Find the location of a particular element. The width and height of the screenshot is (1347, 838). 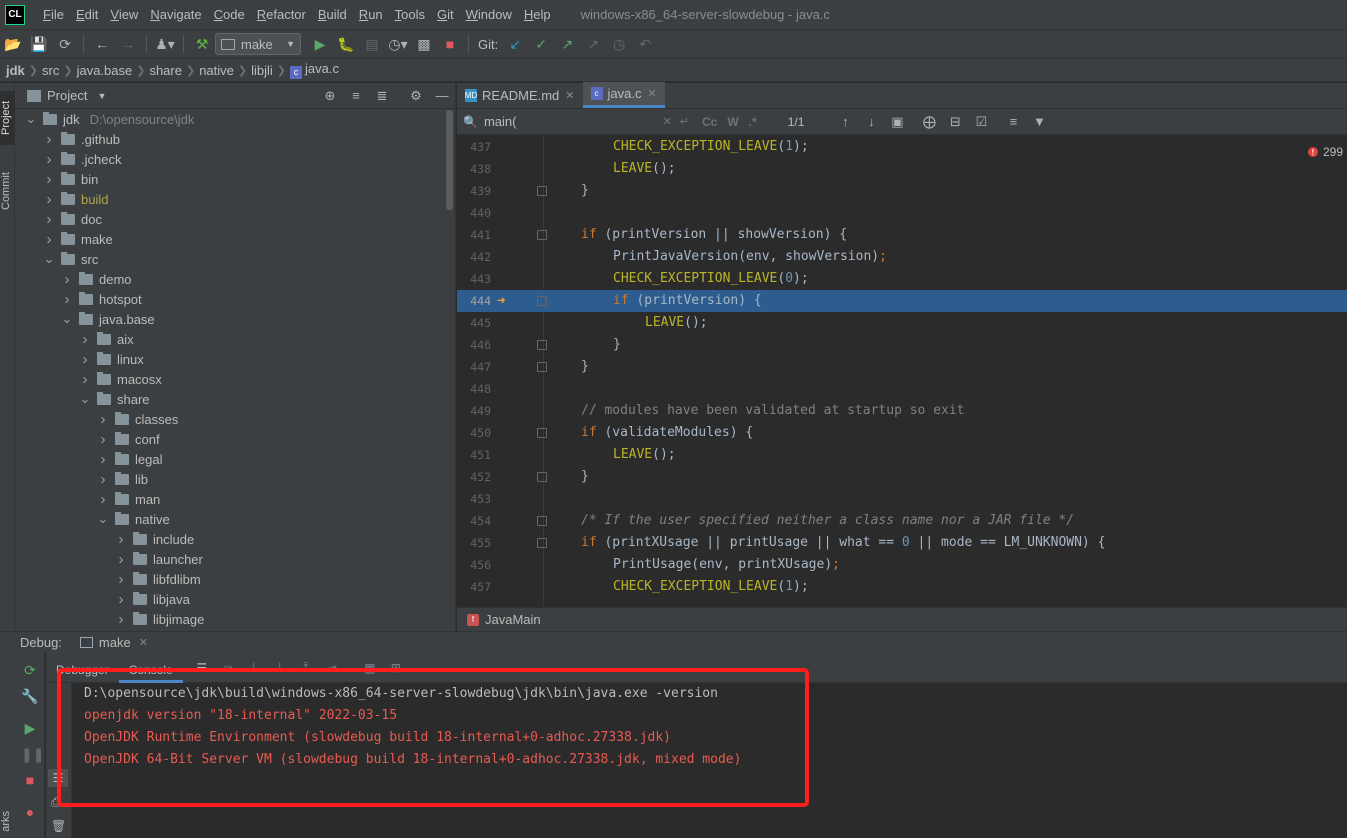

tree-item: ⌄ jdk D:\opensource\jdk is located at coordinates (235, 119).